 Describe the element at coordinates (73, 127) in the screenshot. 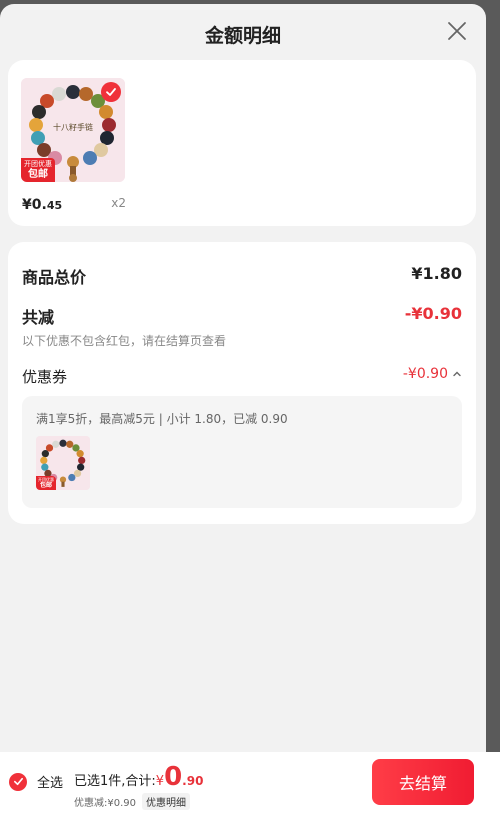

I see `bracelet-caption: 十八籽手链` at that location.